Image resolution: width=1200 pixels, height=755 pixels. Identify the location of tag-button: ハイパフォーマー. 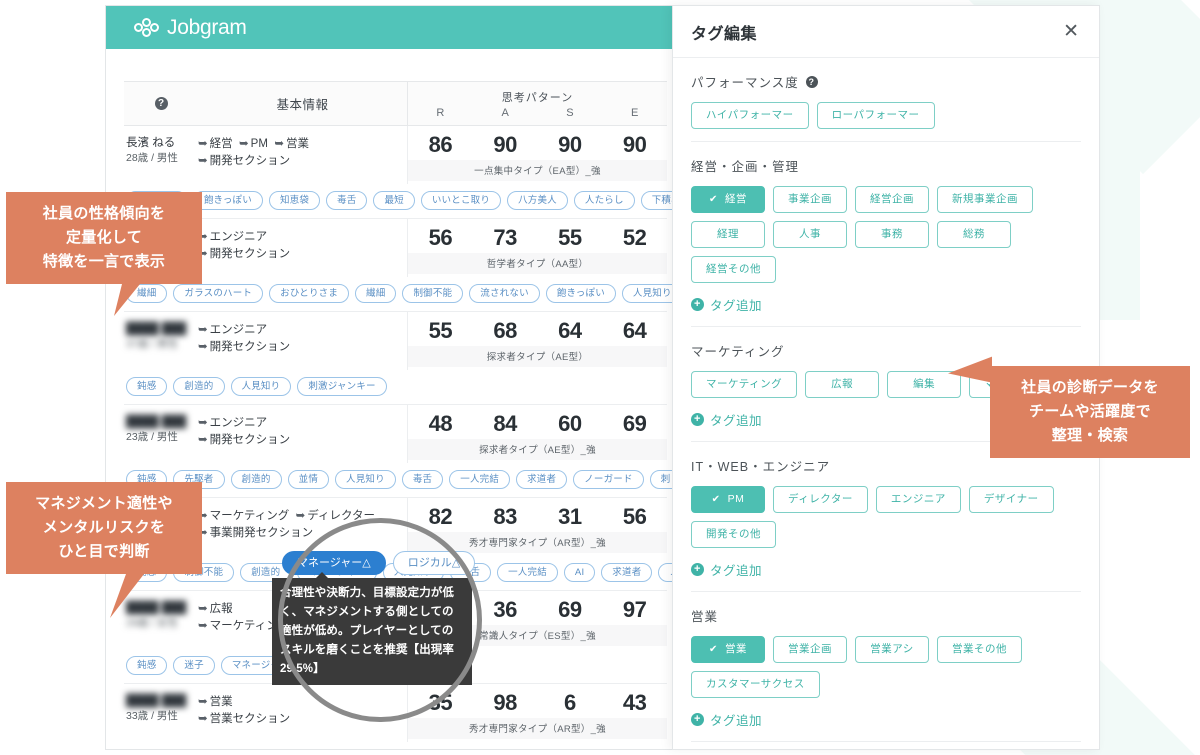
(750, 115).